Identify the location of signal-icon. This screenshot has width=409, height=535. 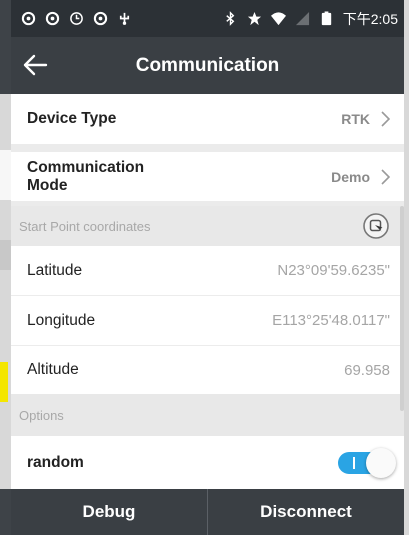
(302, 18).